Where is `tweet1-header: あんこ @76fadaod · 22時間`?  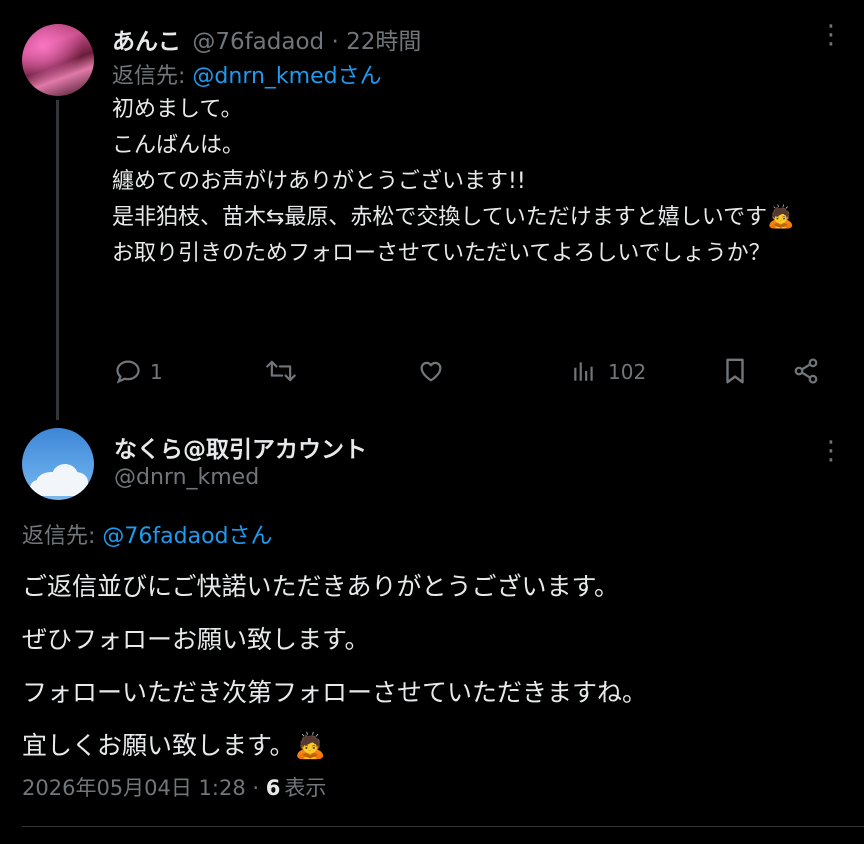 tweet1-header: あんこ @76fadaod · 22時間 is located at coordinates (266, 39).